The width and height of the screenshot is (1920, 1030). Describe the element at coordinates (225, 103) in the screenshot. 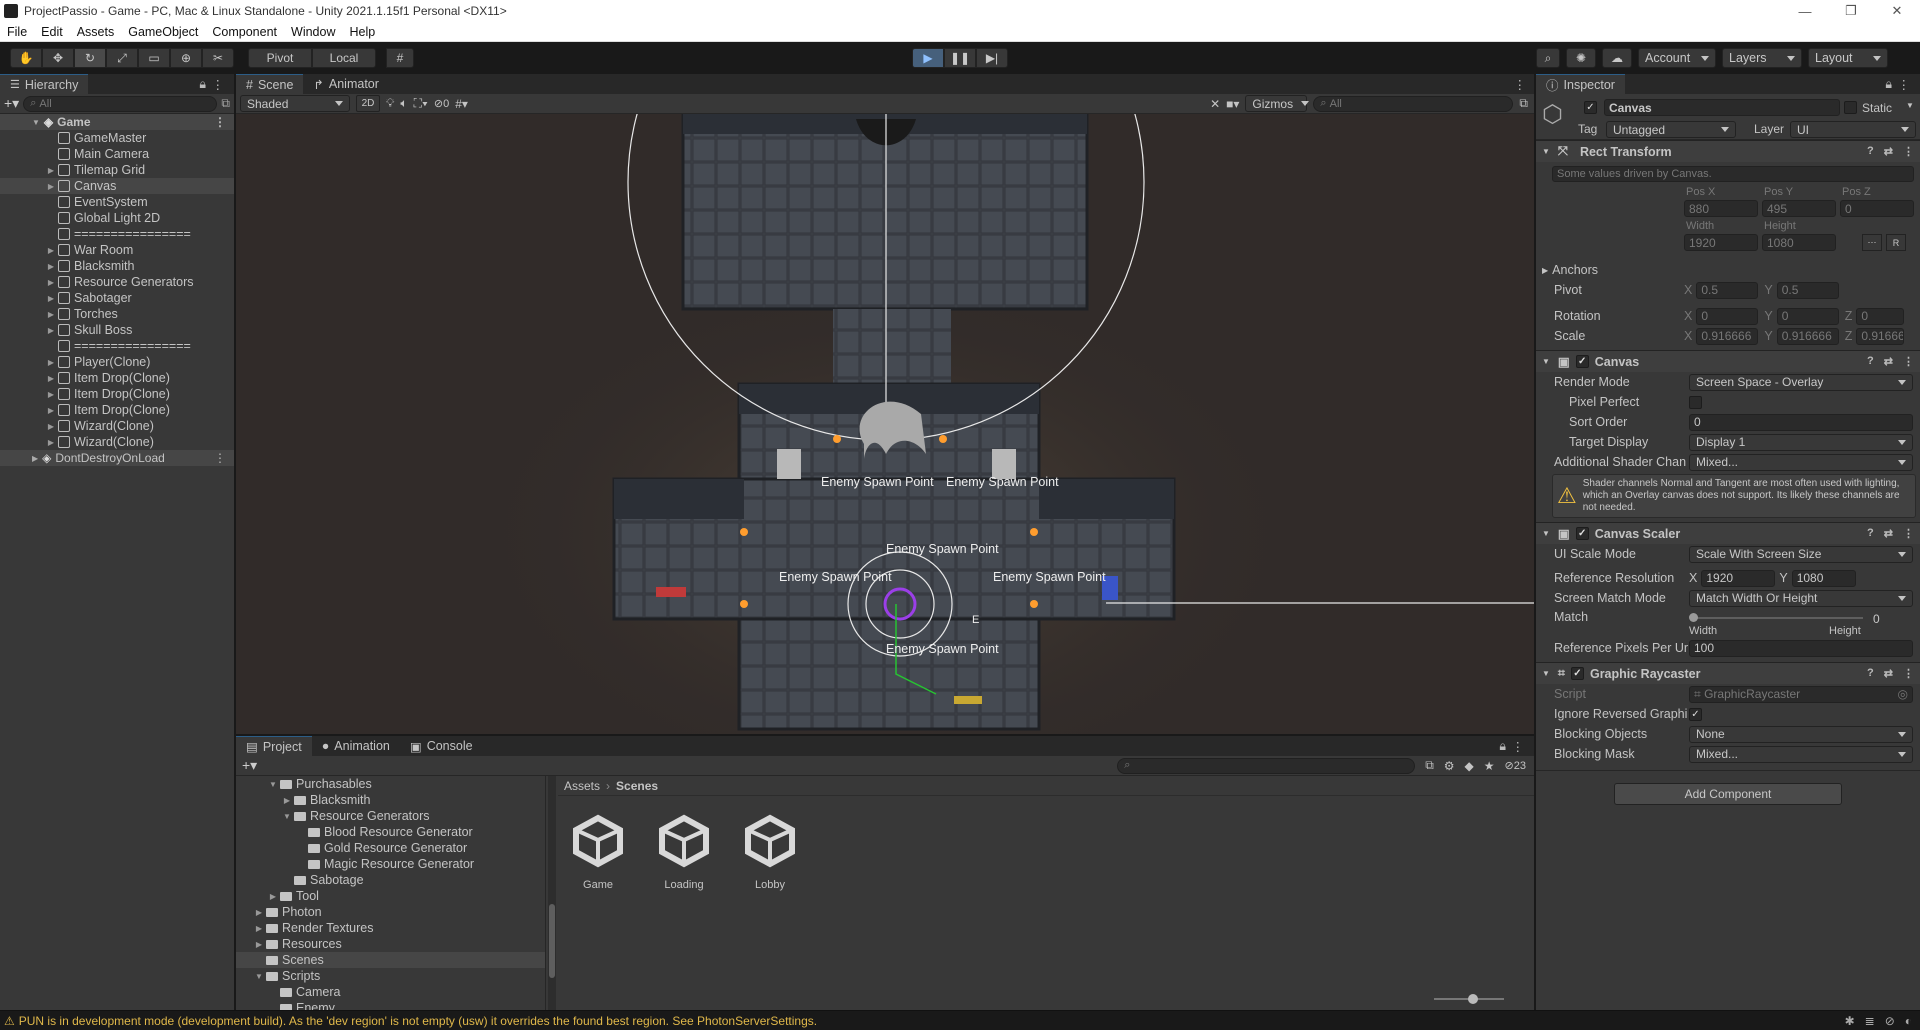

I see `search-options-icon: ⧉` at that location.